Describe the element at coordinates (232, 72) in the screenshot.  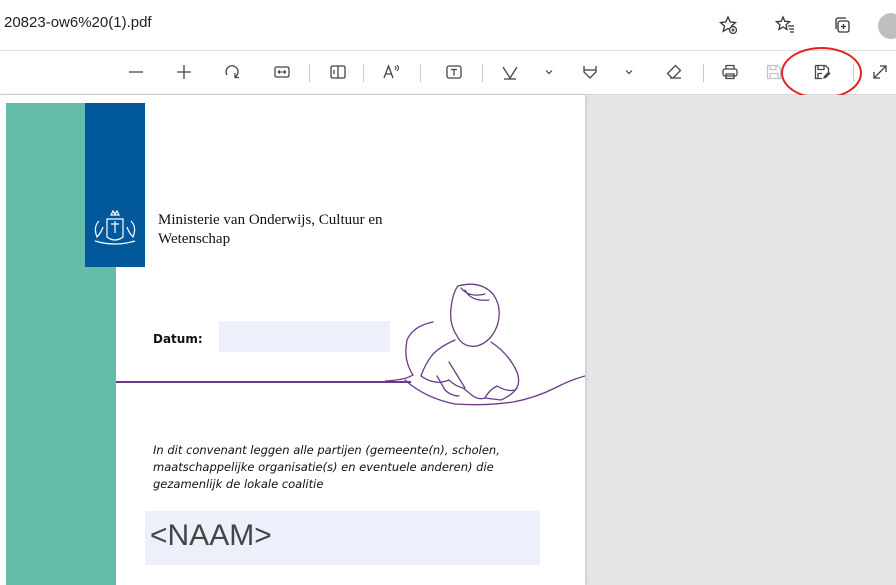
I see `rotate-icon` at that location.